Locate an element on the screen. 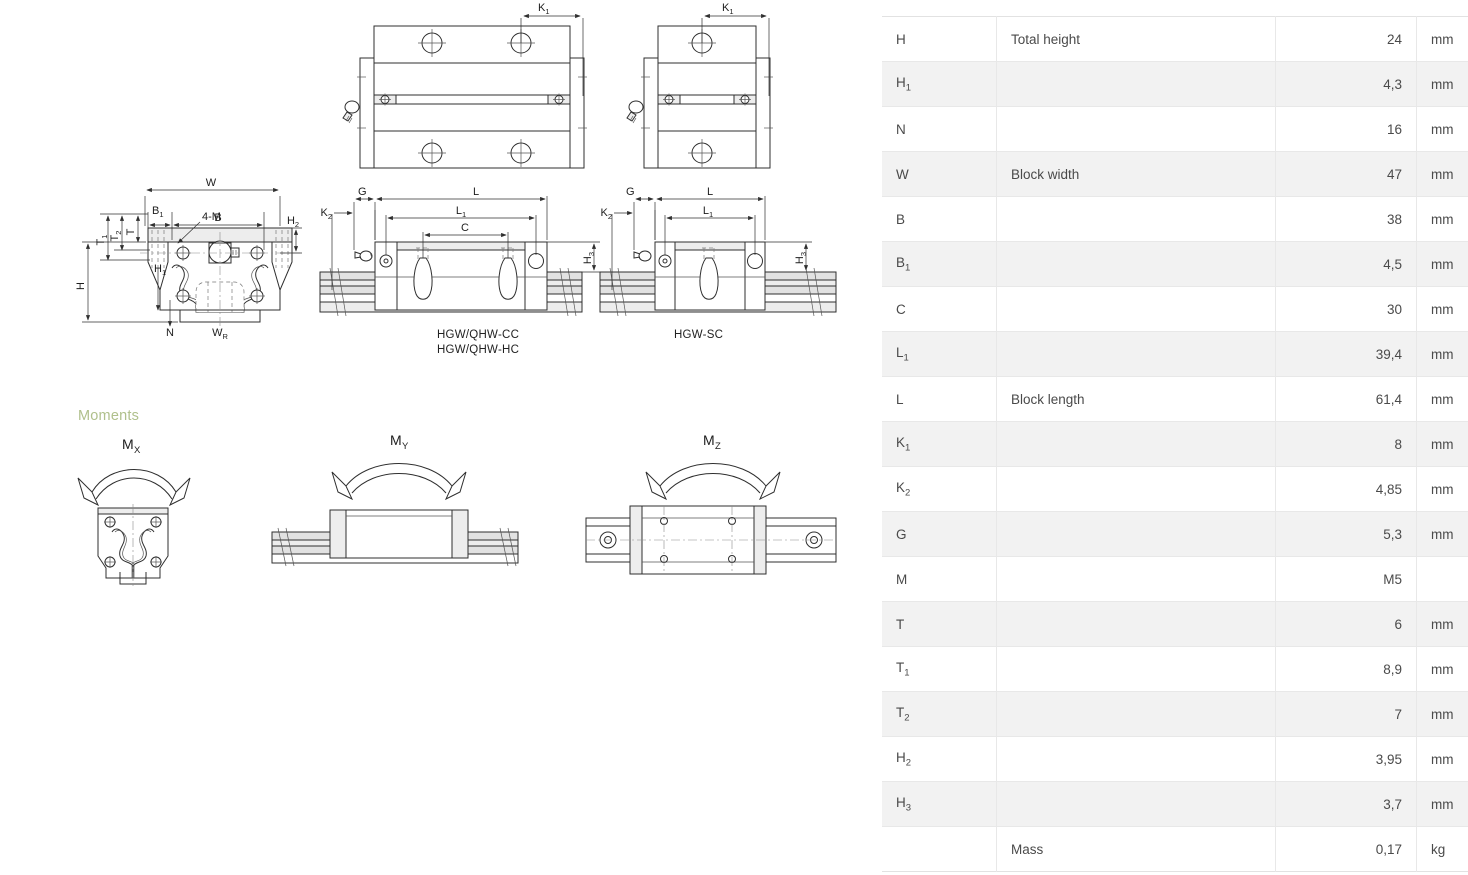  moment-axis: X is located at coordinates (137, 450).